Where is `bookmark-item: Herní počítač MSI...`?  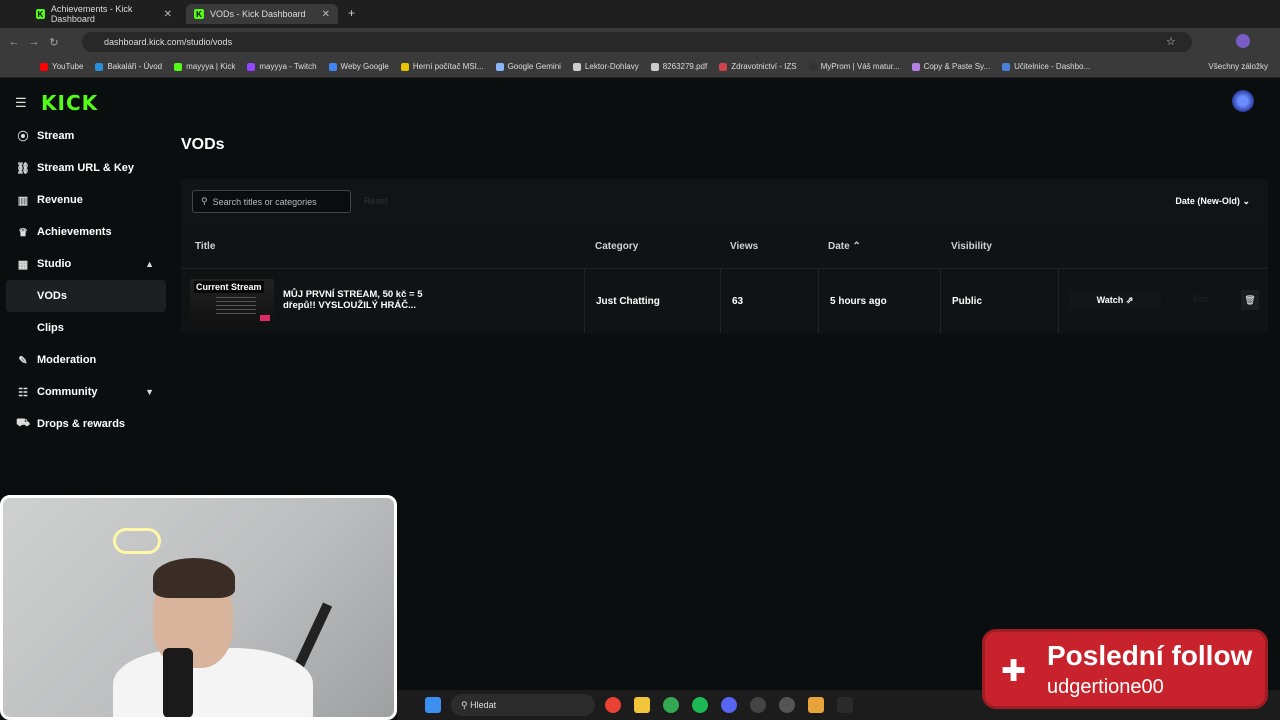 bookmark-item: Herní počítač MSI... is located at coordinates (442, 66).